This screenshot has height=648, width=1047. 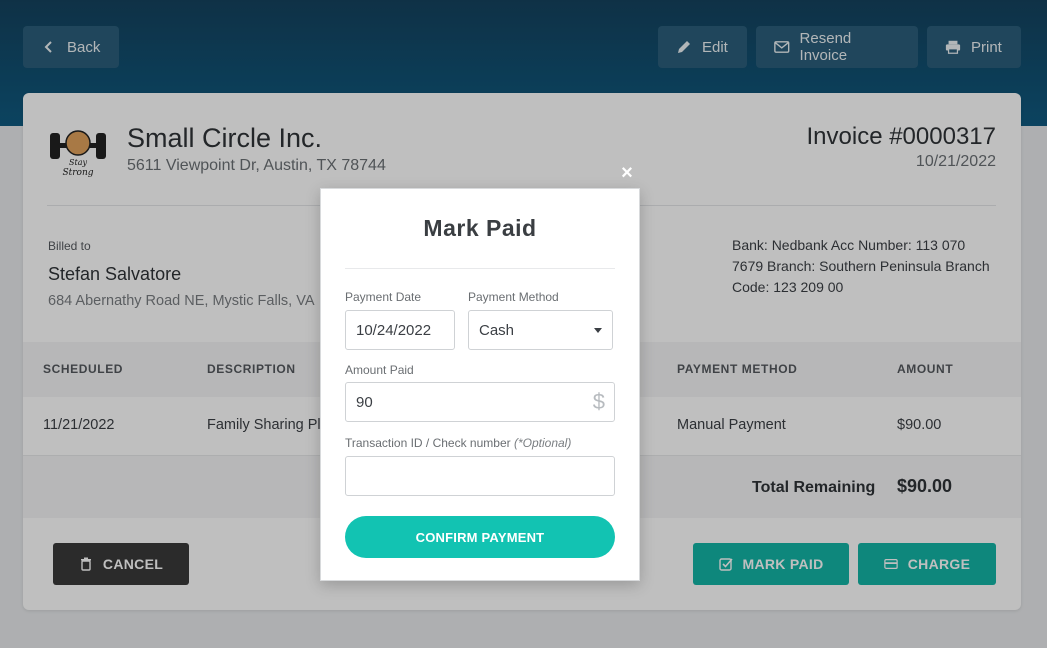 I want to click on payment-date-input: 10/24/2022, so click(x=400, y=330).